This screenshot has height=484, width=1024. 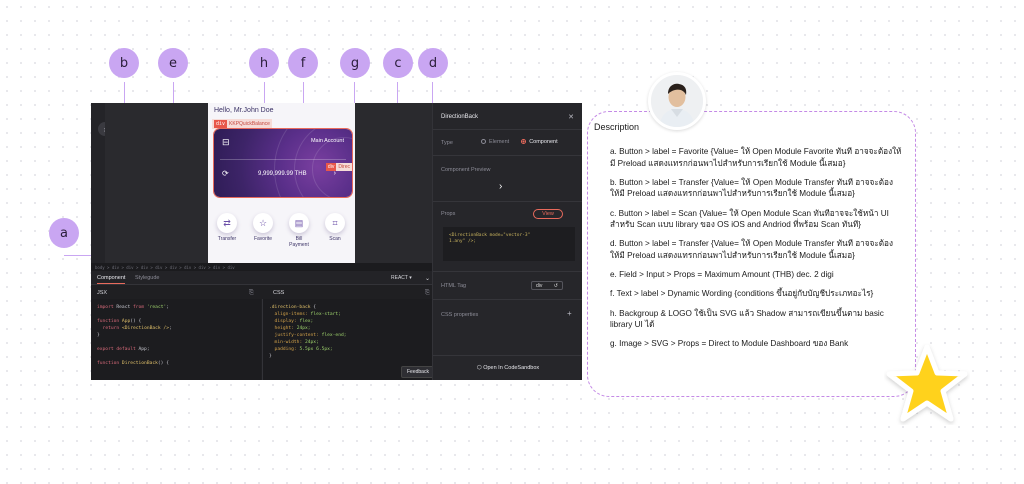 I want to click on component-tag-div: div, so click(x=221, y=124).